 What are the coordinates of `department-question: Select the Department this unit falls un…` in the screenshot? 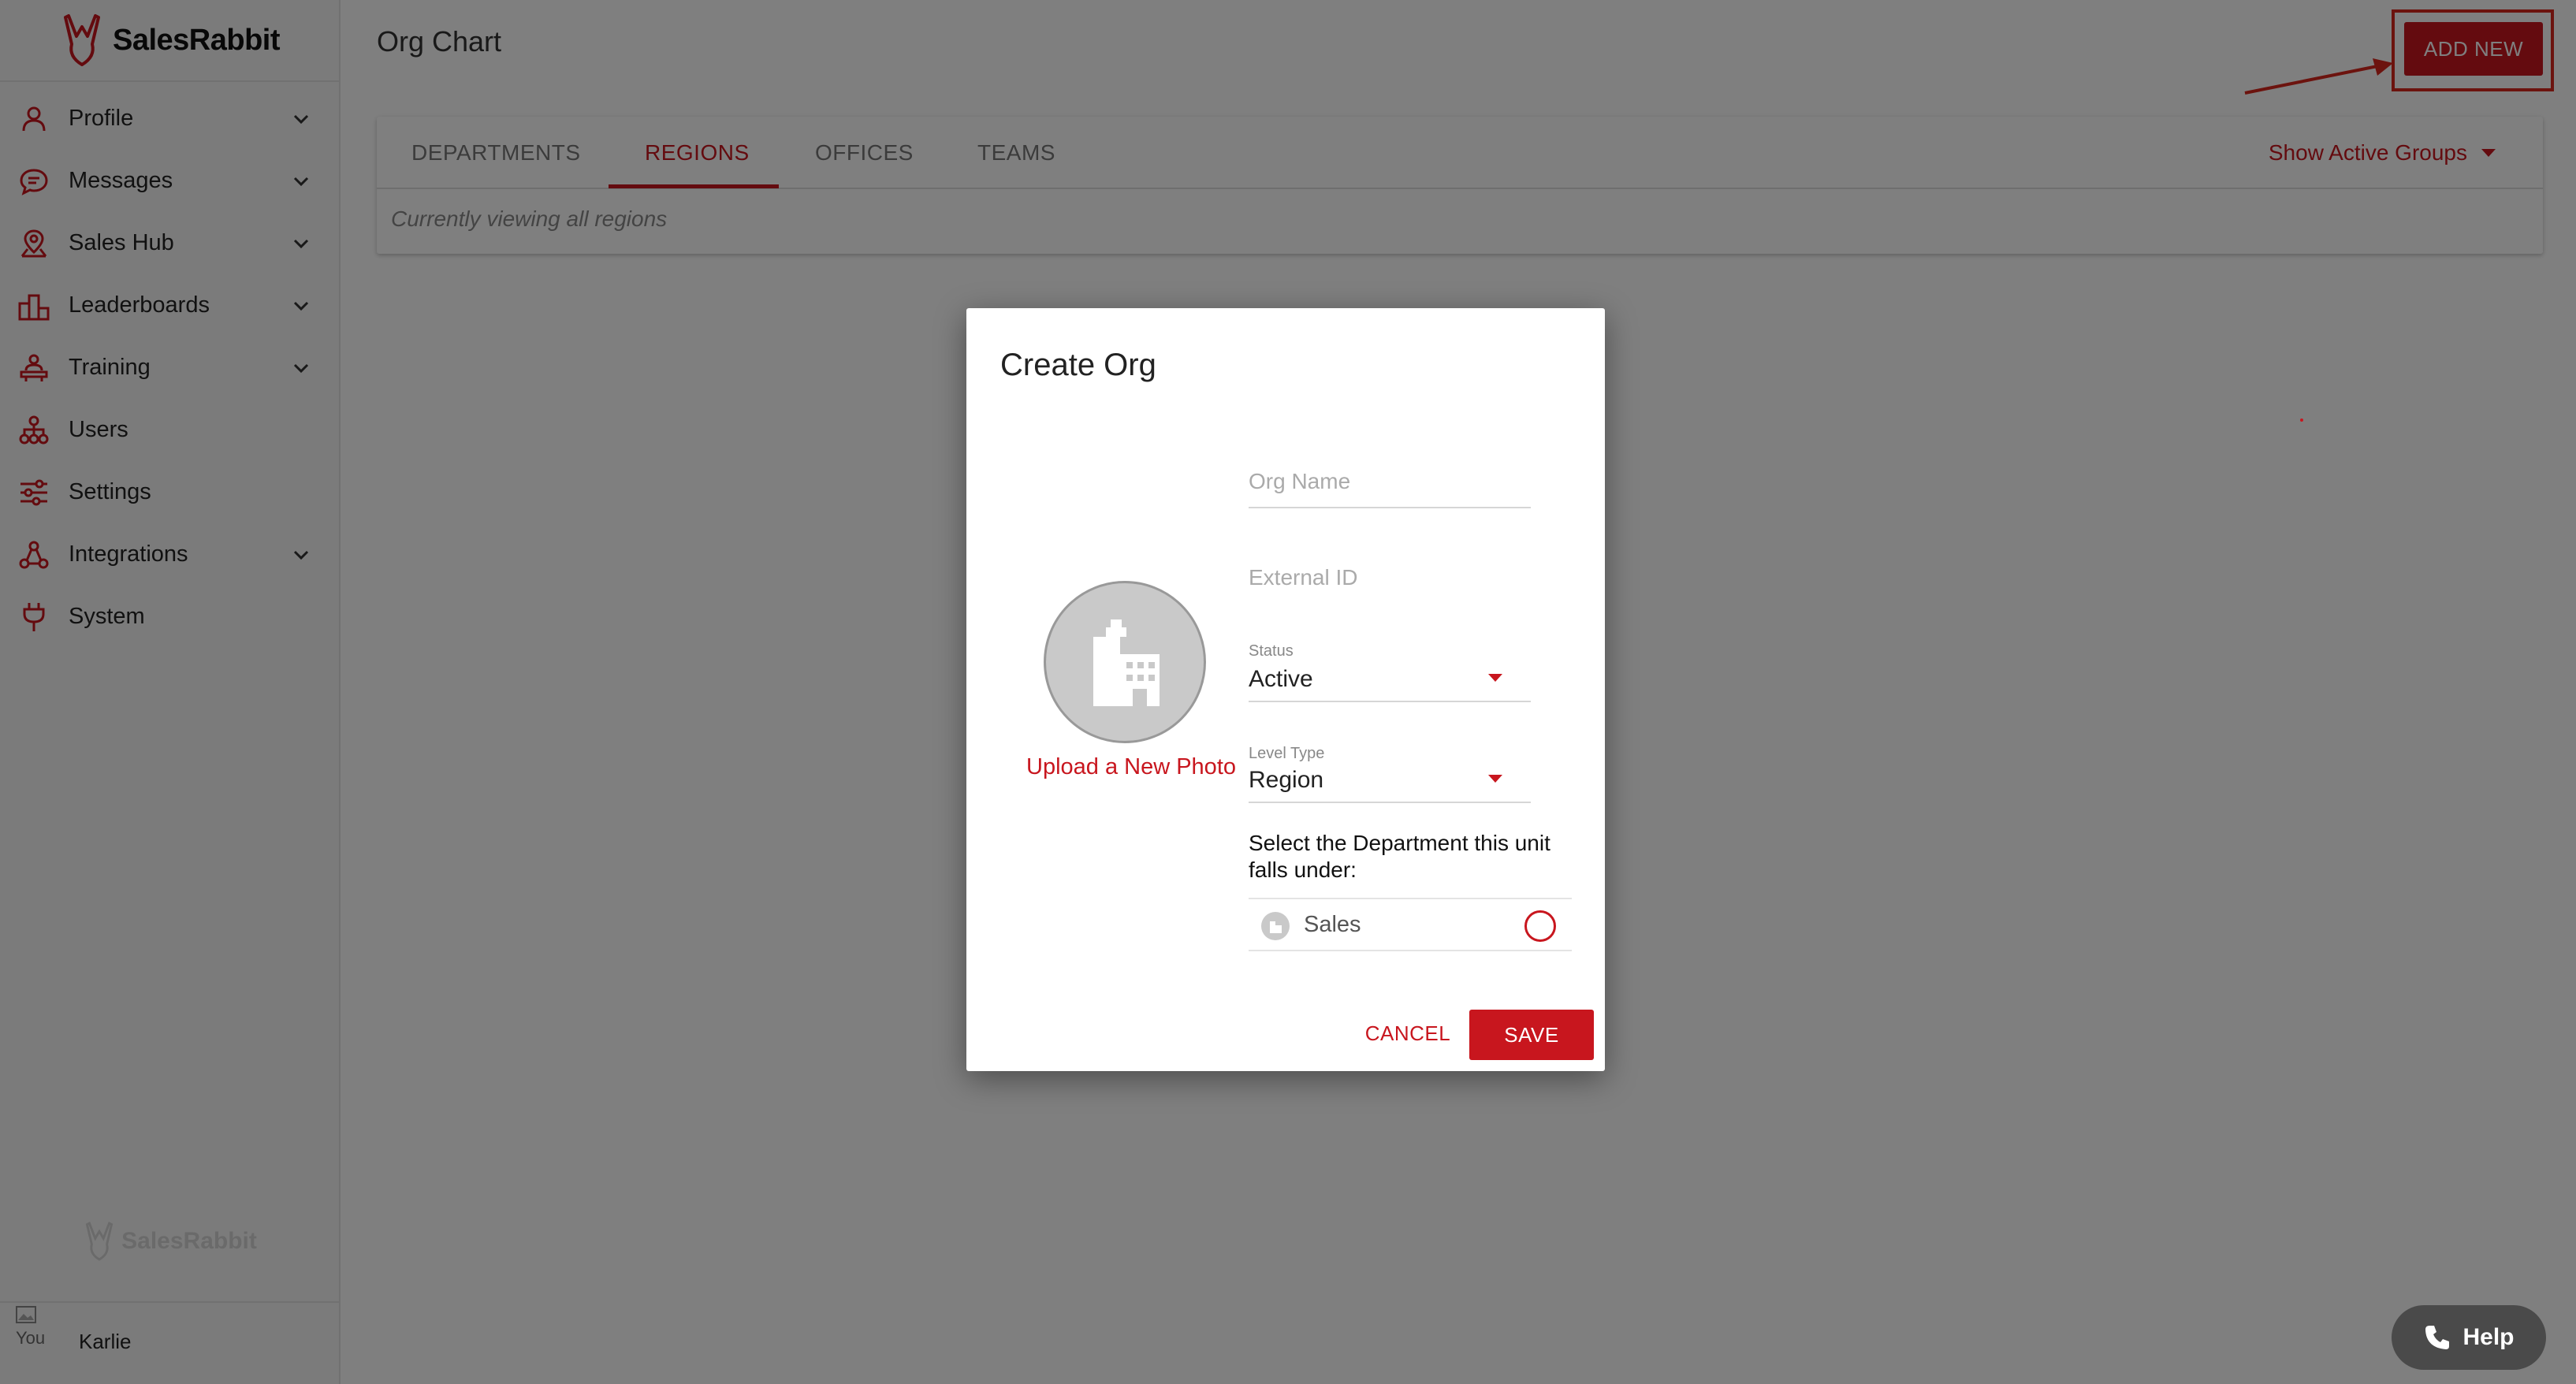 It's located at (1399, 856).